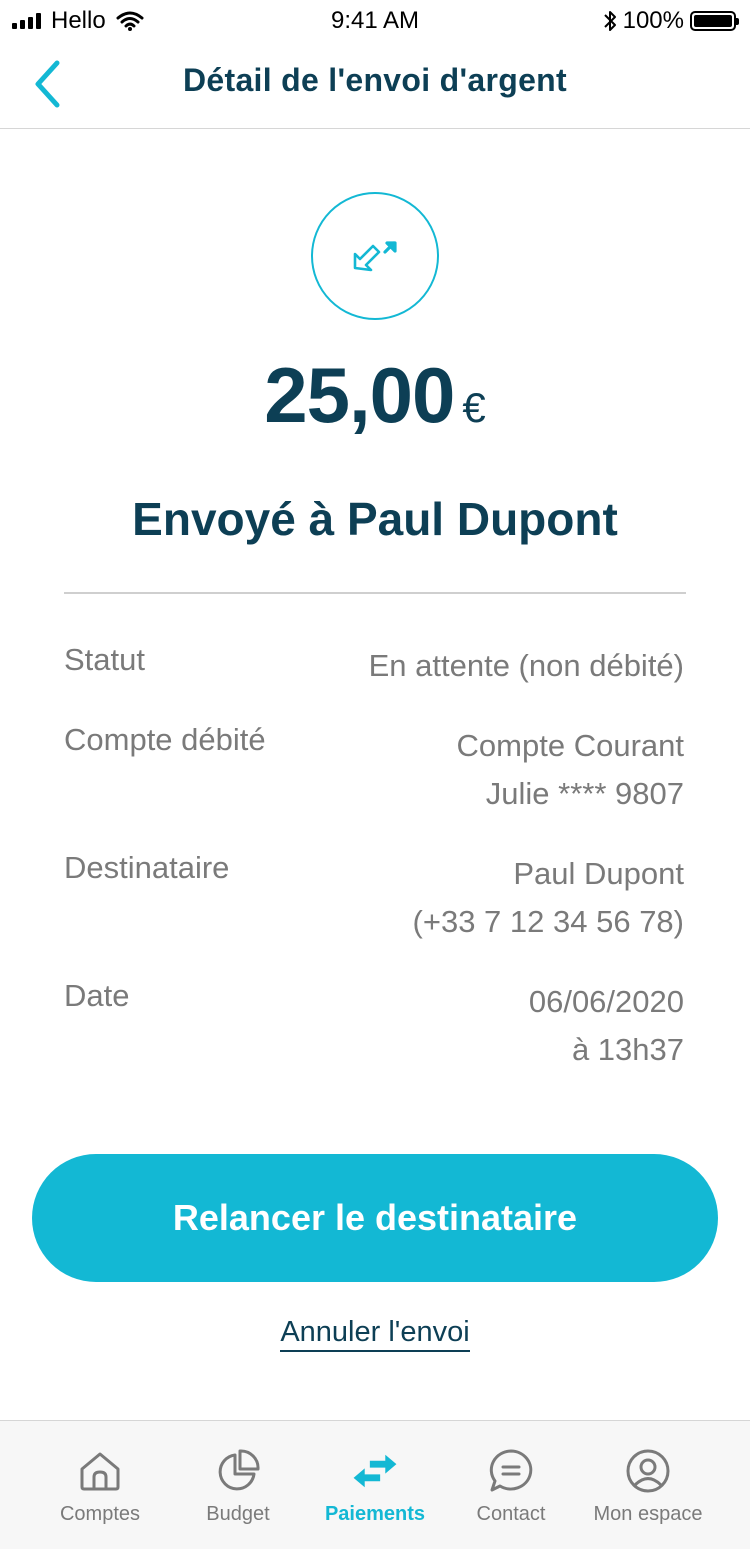 This screenshot has height=1549, width=750. What do you see at coordinates (375, 21) in the screenshot?
I see `status-bar: Hello 9:41 AM 100%` at bounding box center [375, 21].